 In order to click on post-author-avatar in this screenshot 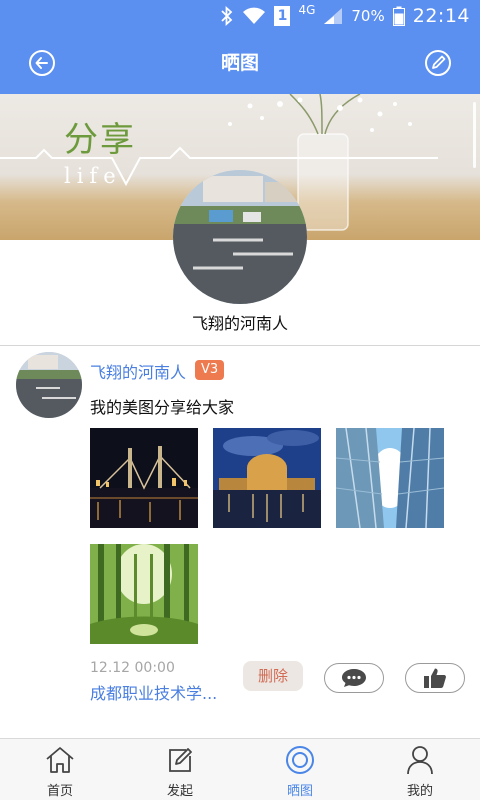, I will do `click(49, 385)`.